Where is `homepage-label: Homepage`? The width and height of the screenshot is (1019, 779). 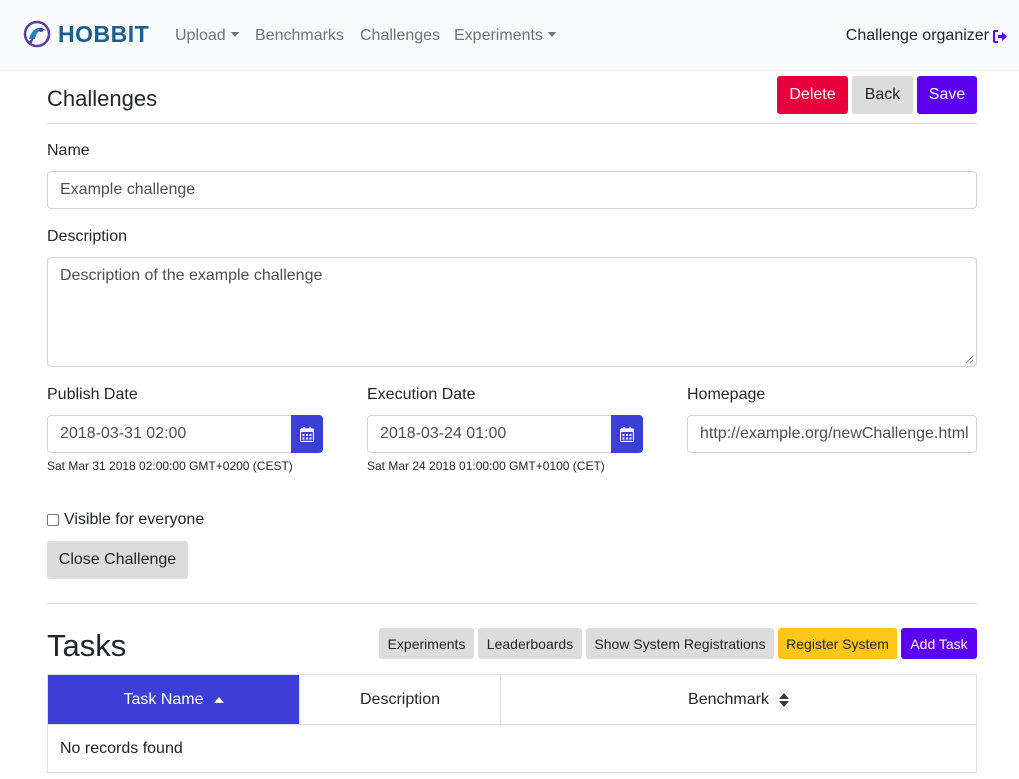 homepage-label: Homepage is located at coordinates (726, 394).